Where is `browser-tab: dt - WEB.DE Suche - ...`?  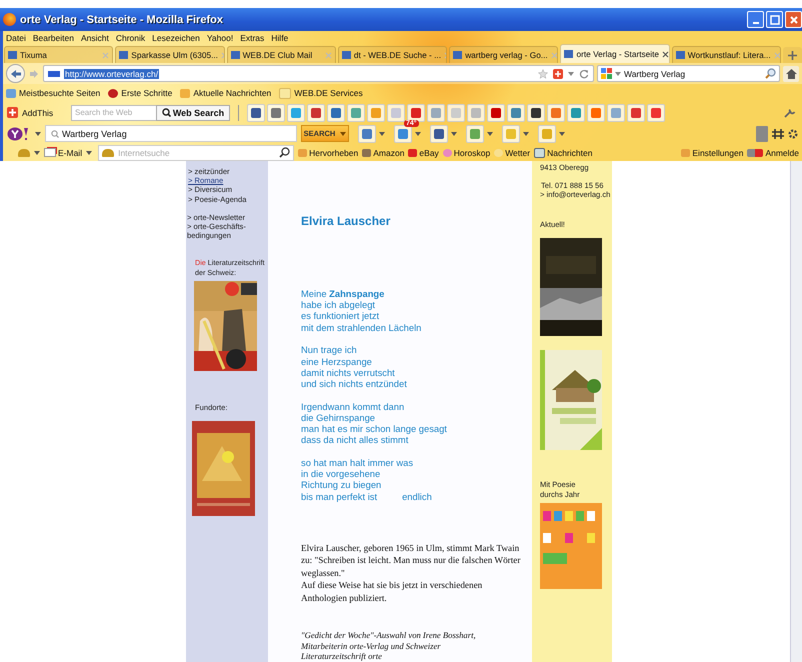 browser-tab: dt - WEB.DE Suche - ... is located at coordinates (393, 54).